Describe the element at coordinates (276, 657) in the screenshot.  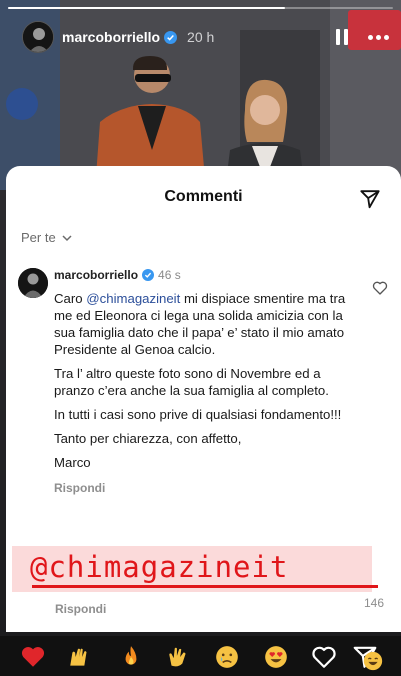
I see `heart-eyes-icon` at that location.